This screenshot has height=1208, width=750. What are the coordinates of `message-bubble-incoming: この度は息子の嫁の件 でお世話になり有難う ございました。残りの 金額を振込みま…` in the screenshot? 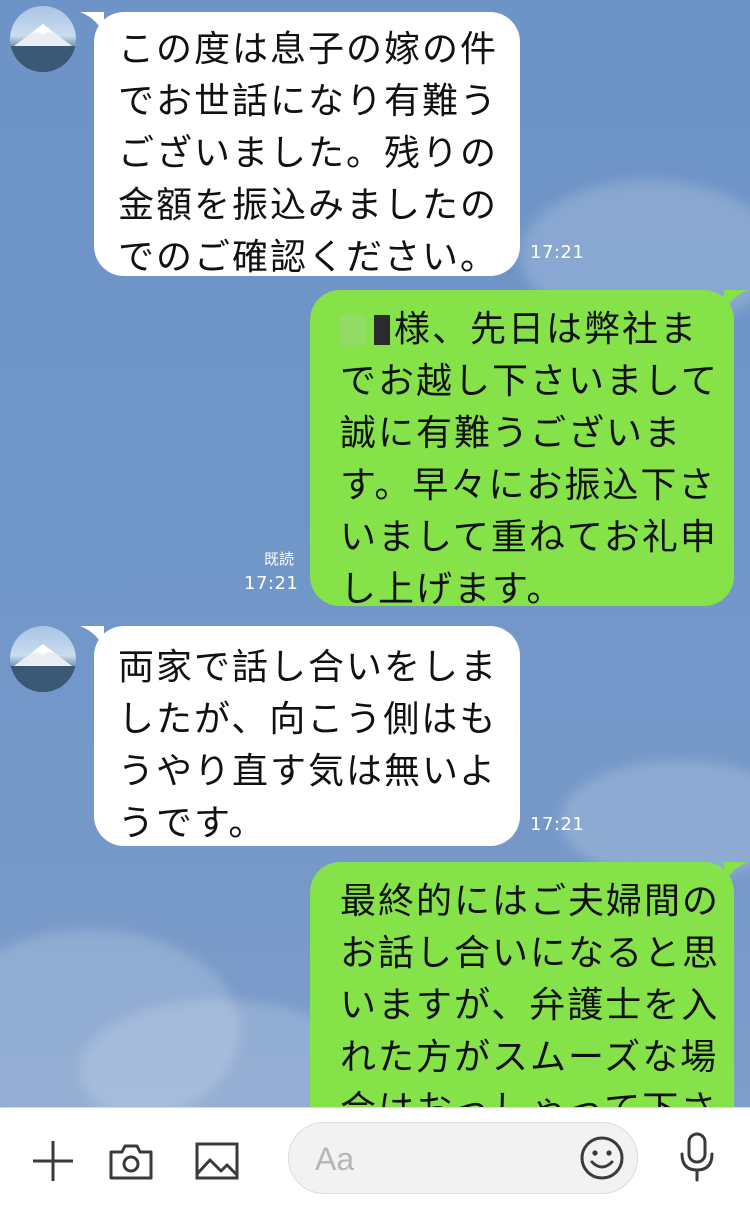 It's located at (300, 145).